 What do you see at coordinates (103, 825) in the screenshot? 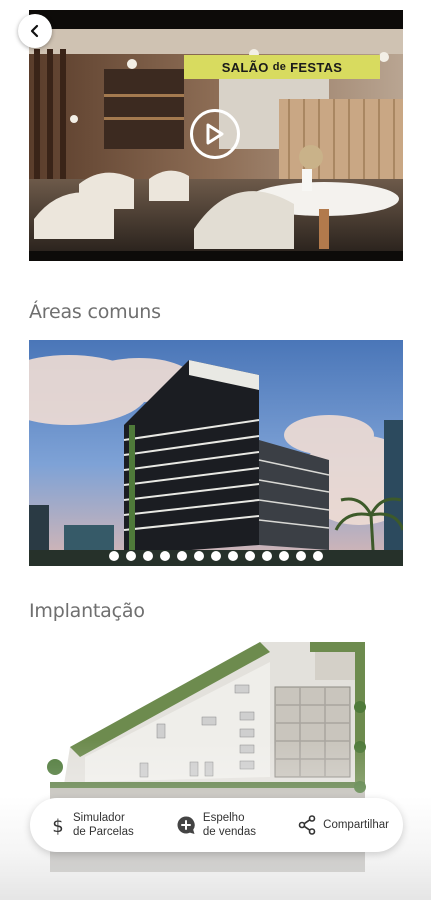
I see `simulator-label: Simulador de Parcelas` at bounding box center [103, 825].